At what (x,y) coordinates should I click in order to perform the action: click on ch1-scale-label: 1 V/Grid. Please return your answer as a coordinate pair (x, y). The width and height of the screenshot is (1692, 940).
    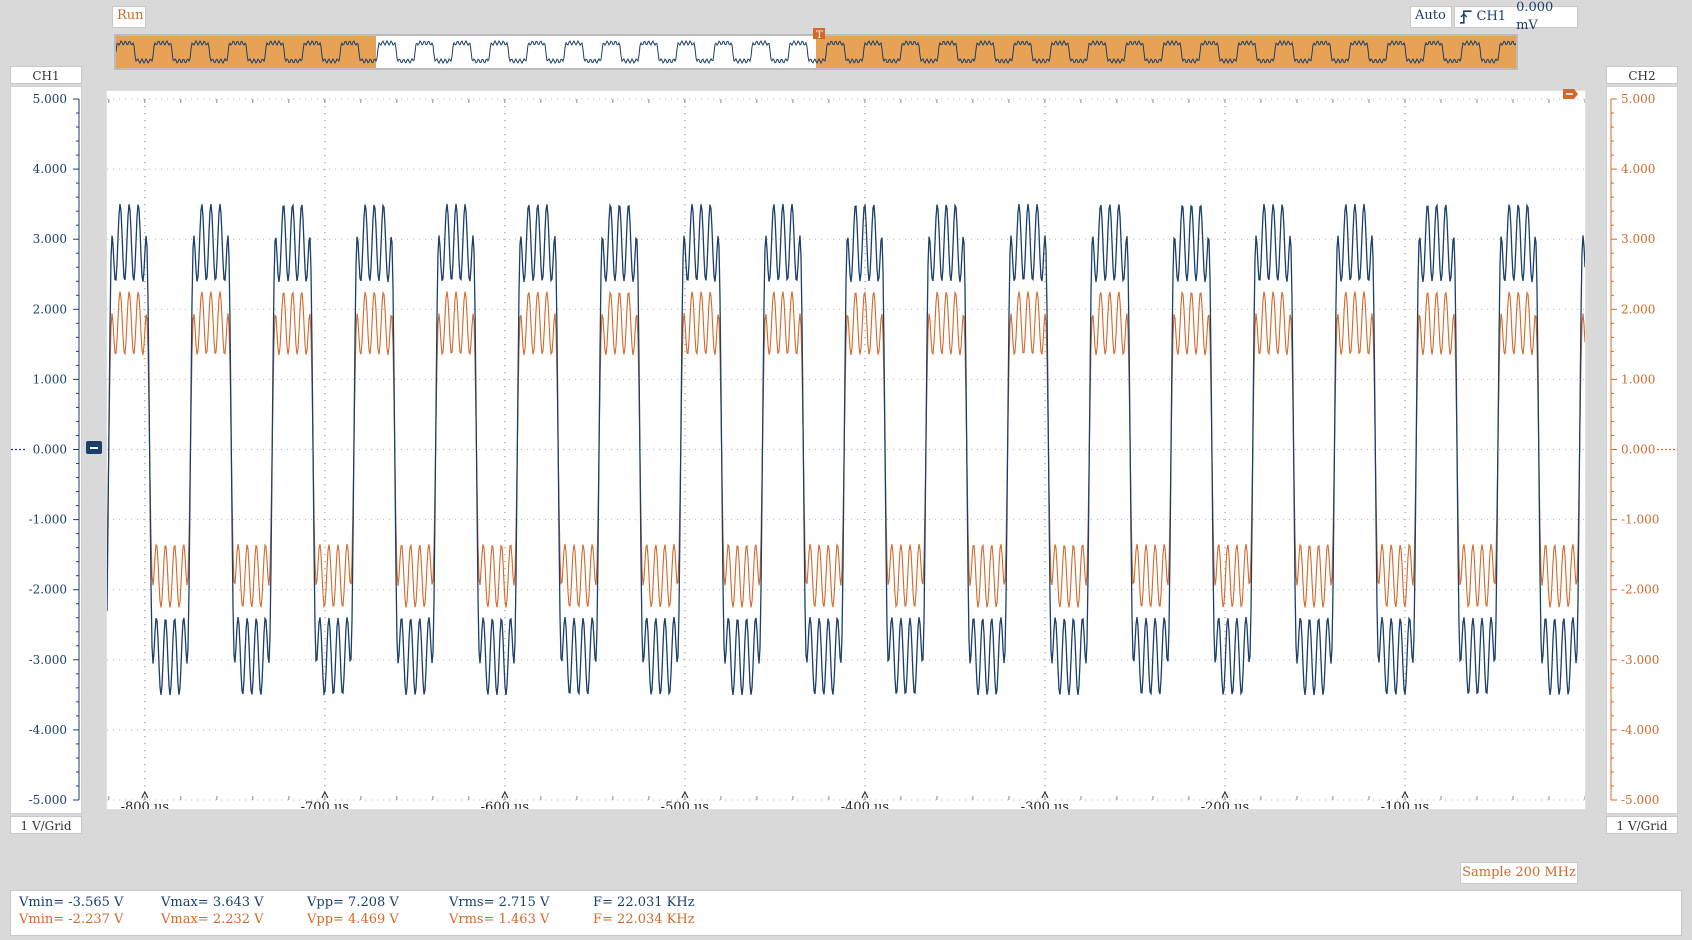
    Looking at the image, I should click on (46, 825).